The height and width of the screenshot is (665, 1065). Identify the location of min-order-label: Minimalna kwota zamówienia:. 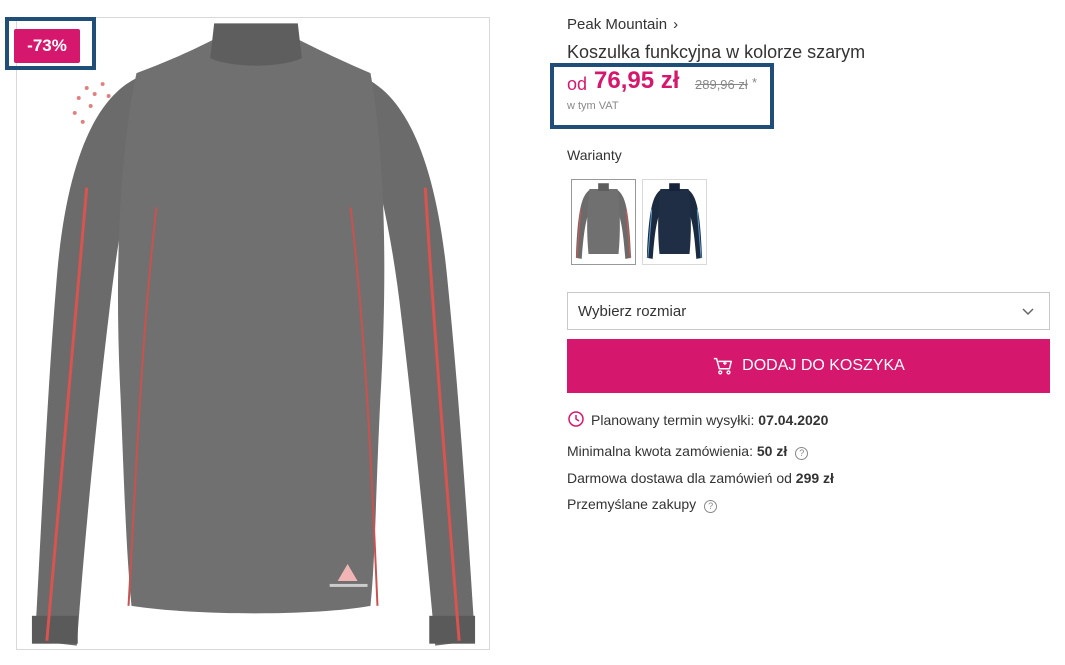
(660, 451).